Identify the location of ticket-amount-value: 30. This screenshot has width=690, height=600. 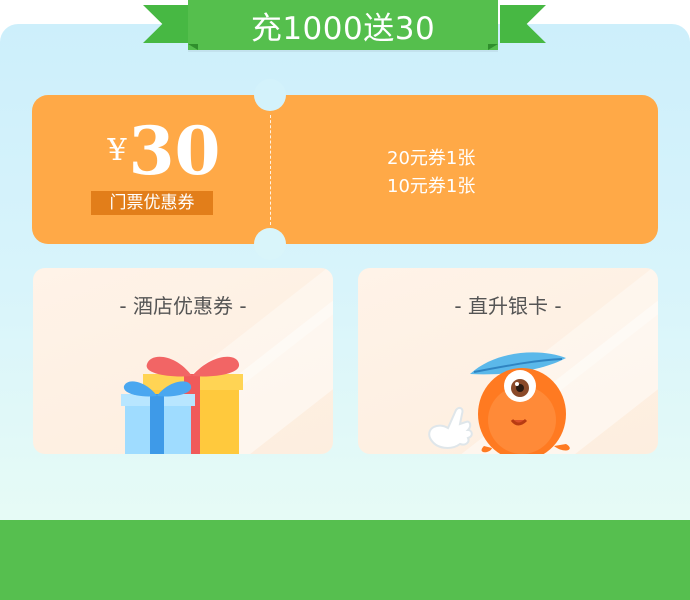
(174, 151).